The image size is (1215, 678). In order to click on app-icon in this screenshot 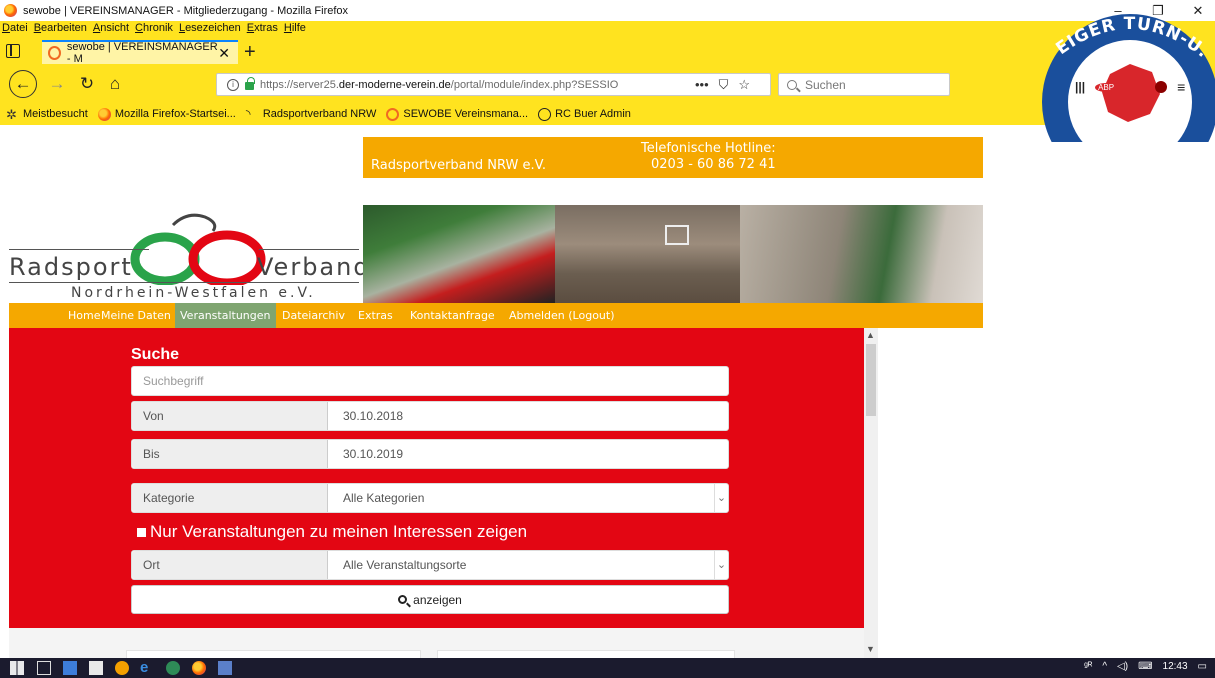, I will do `click(122, 668)`.